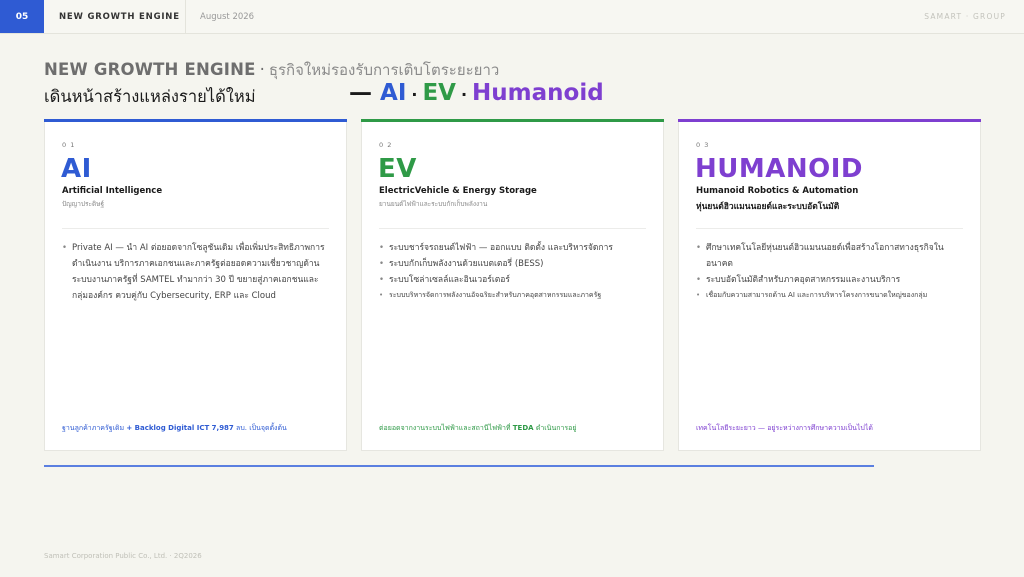  What do you see at coordinates (523, 428) in the screenshot?
I see `footer-highlight: TEDA` at bounding box center [523, 428].